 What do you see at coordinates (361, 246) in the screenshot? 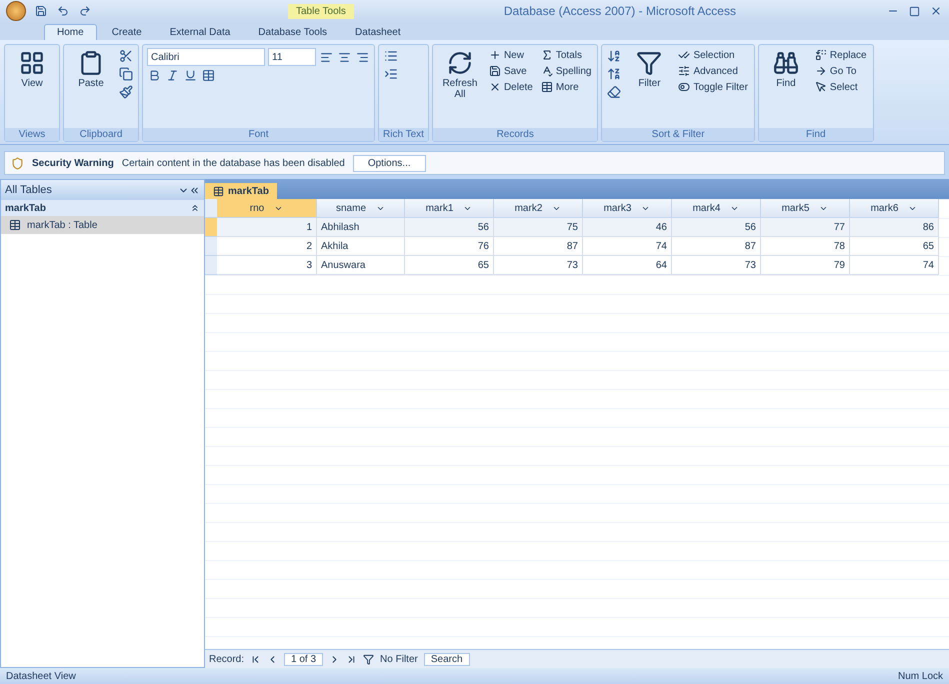
I see `table-cell: Akhila` at bounding box center [361, 246].